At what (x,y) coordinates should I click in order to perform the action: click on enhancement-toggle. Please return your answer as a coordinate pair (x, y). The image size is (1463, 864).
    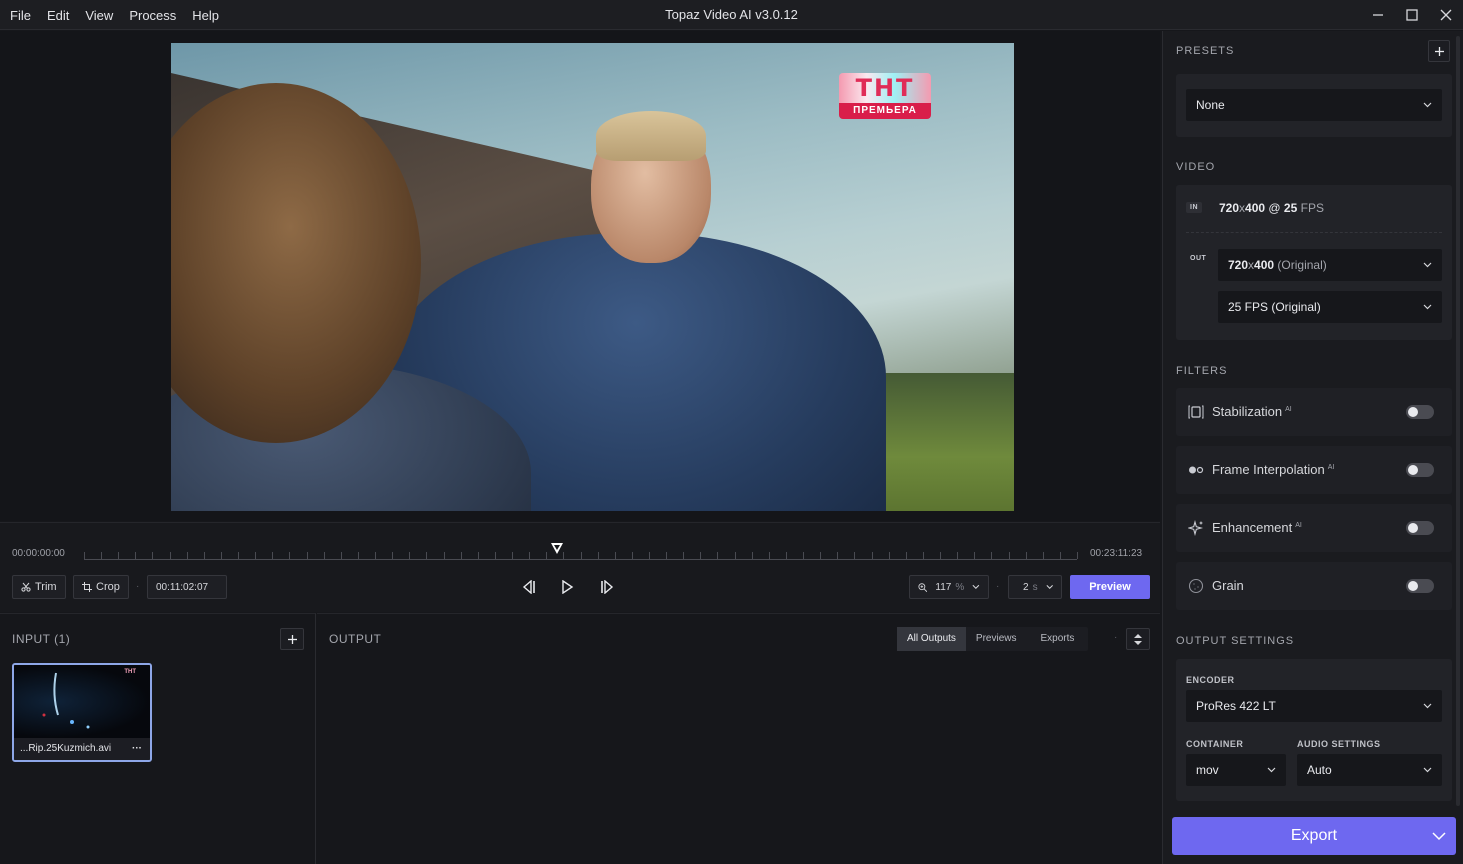
    Looking at the image, I should click on (1420, 528).